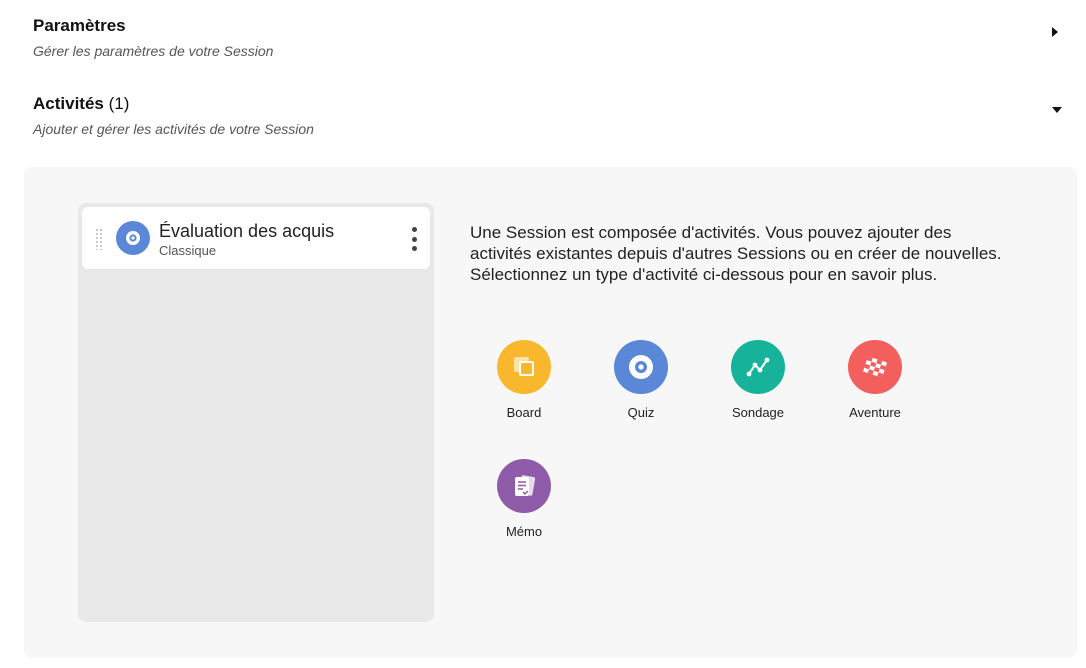  Describe the element at coordinates (524, 486) in the screenshot. I see `memo-cards-icon` at that location.